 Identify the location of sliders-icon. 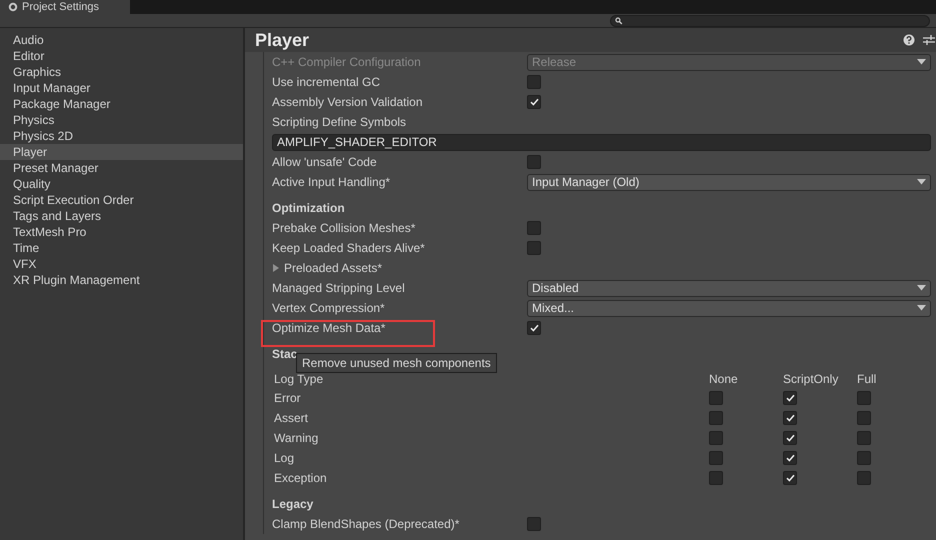
(929, 40).